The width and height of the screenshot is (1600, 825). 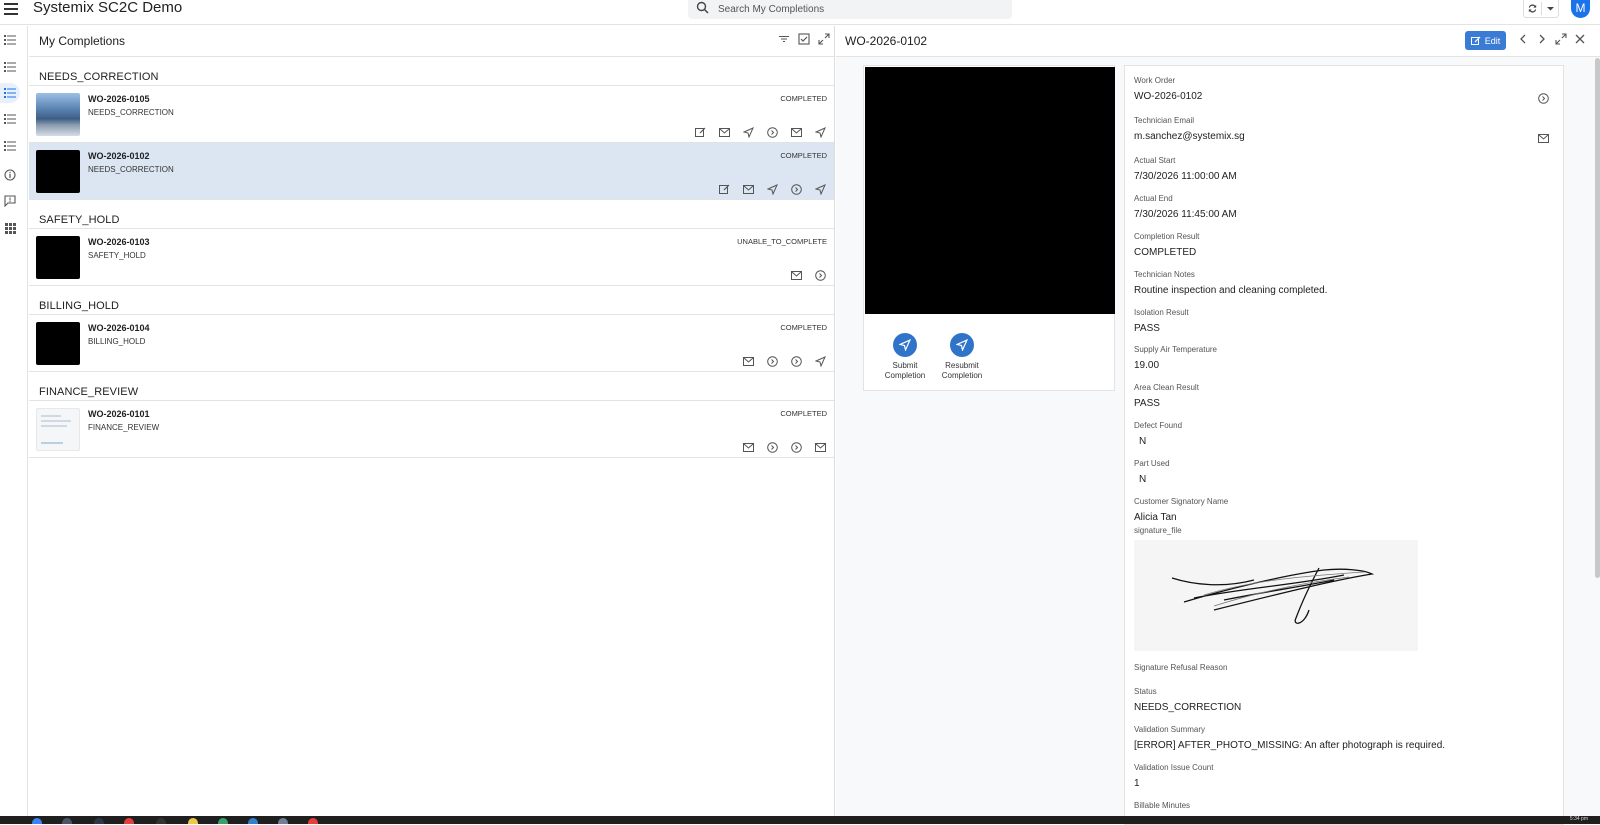 I want to click on edit-button: Edit, so click(x=1485, y=40).